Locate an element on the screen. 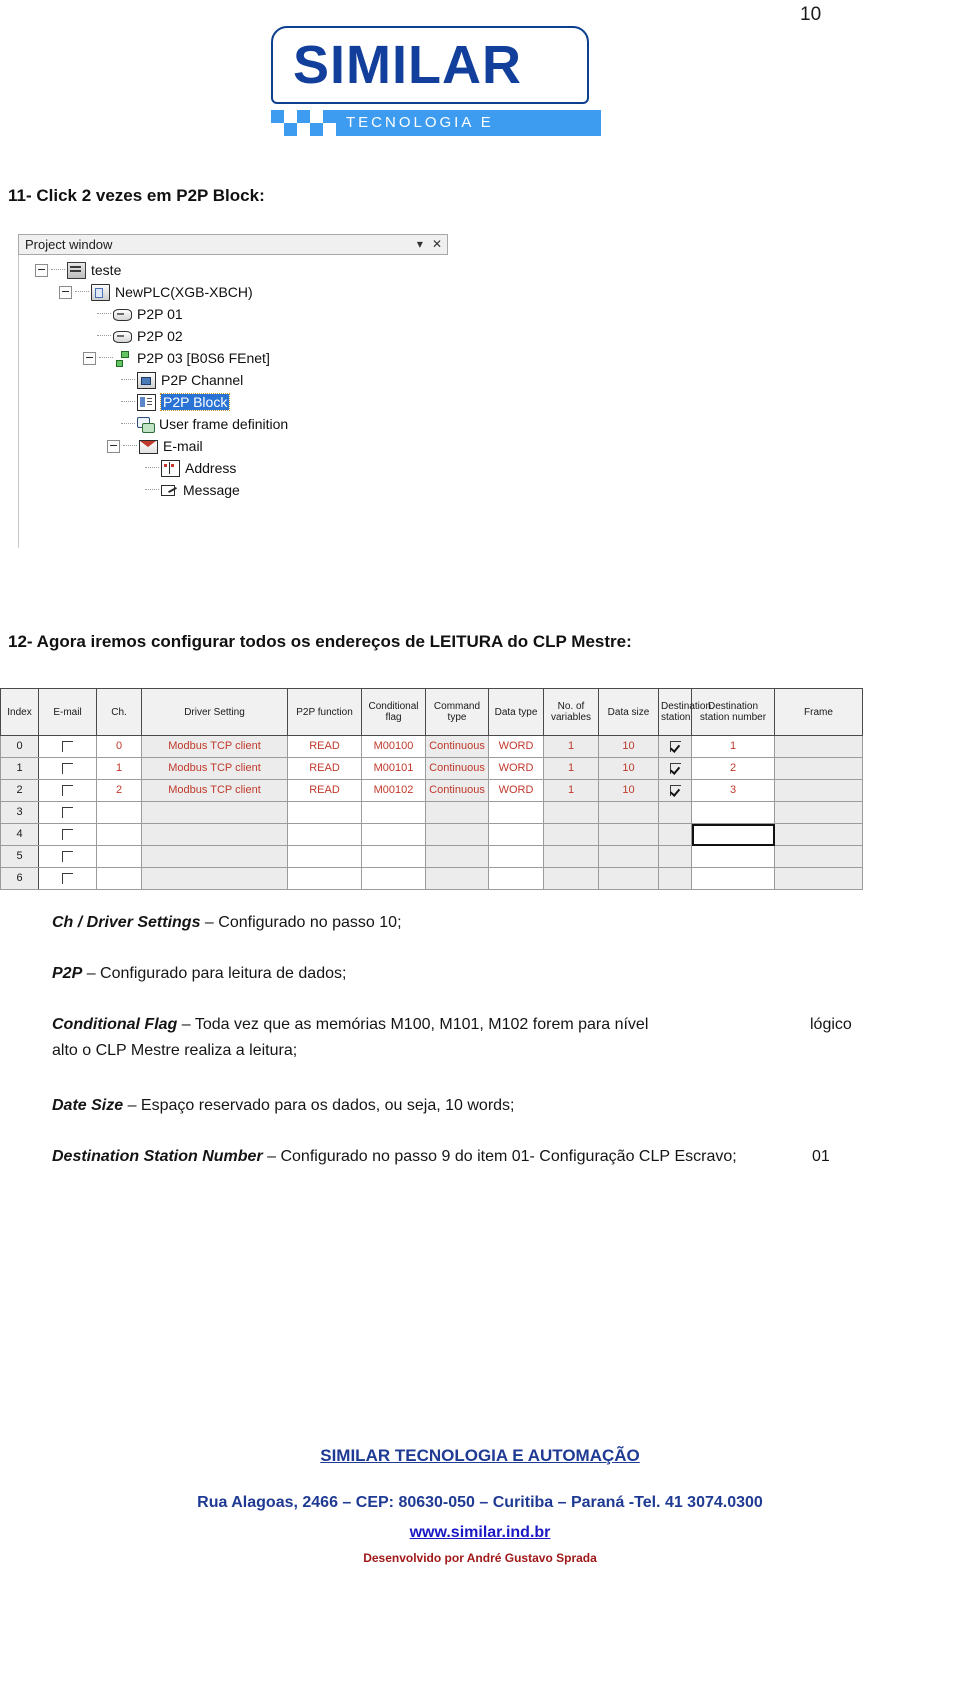 The height and width of the screenshot is (1704, 960). grid-column-header: Data size is located at coordinates (628, 712).